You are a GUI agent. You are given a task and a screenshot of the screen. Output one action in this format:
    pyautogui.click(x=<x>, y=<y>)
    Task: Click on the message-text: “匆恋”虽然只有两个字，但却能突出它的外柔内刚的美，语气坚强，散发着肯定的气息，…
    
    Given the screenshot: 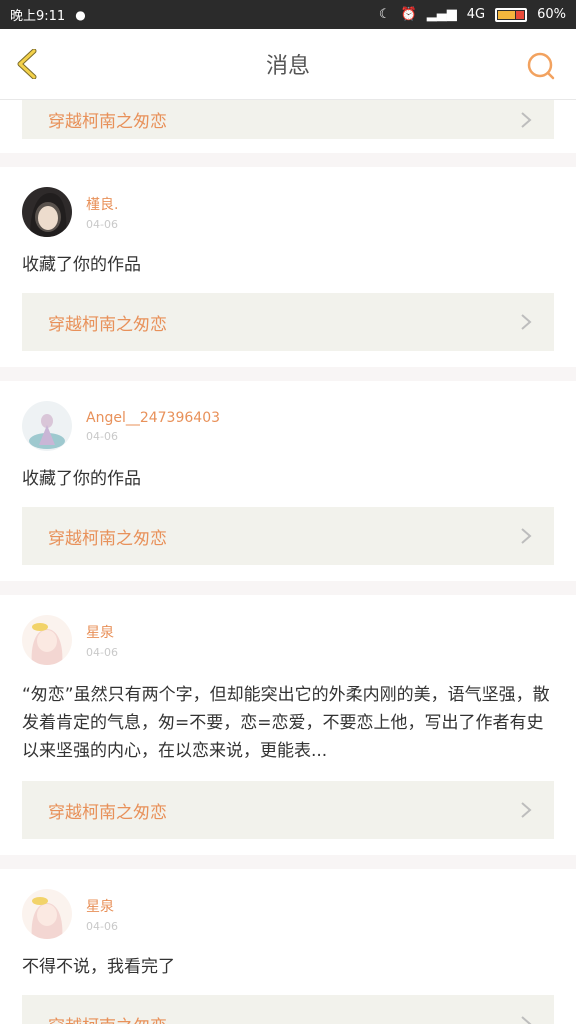 What is the action you would take?
    pyautogui.click(x=286, y=723)
    